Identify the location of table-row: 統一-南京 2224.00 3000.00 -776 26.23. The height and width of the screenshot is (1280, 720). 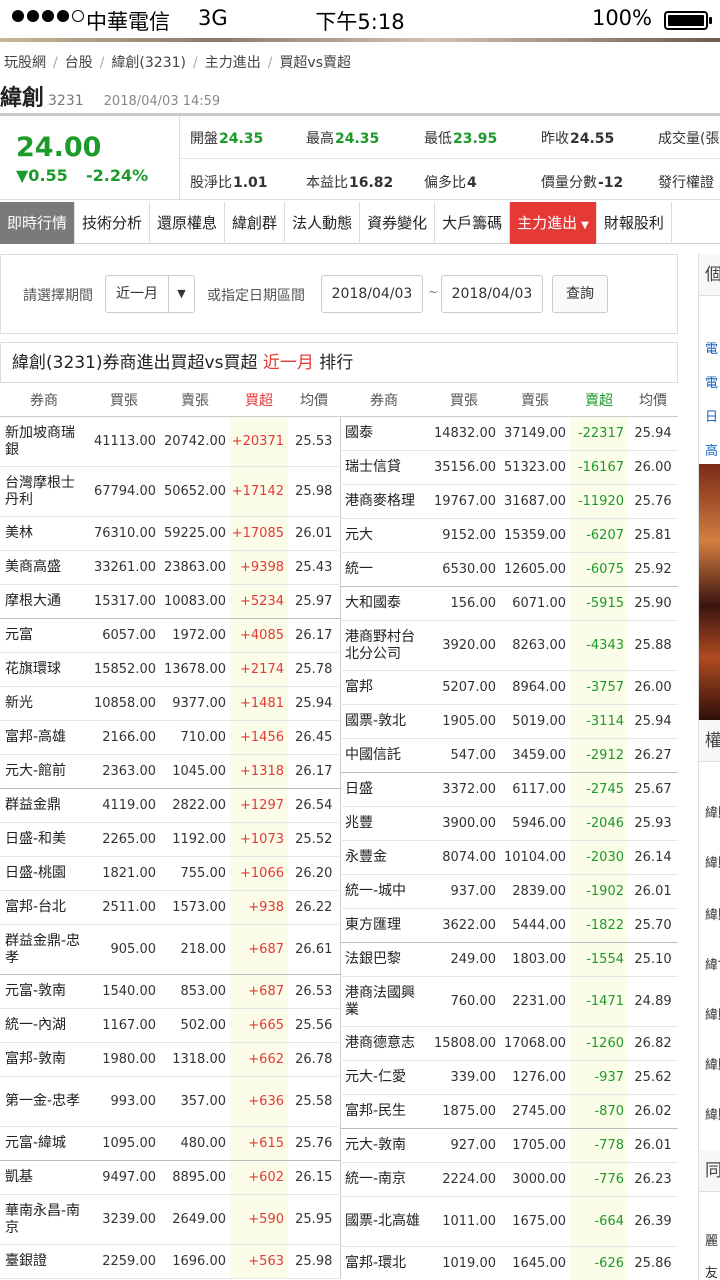
(509, 1179).